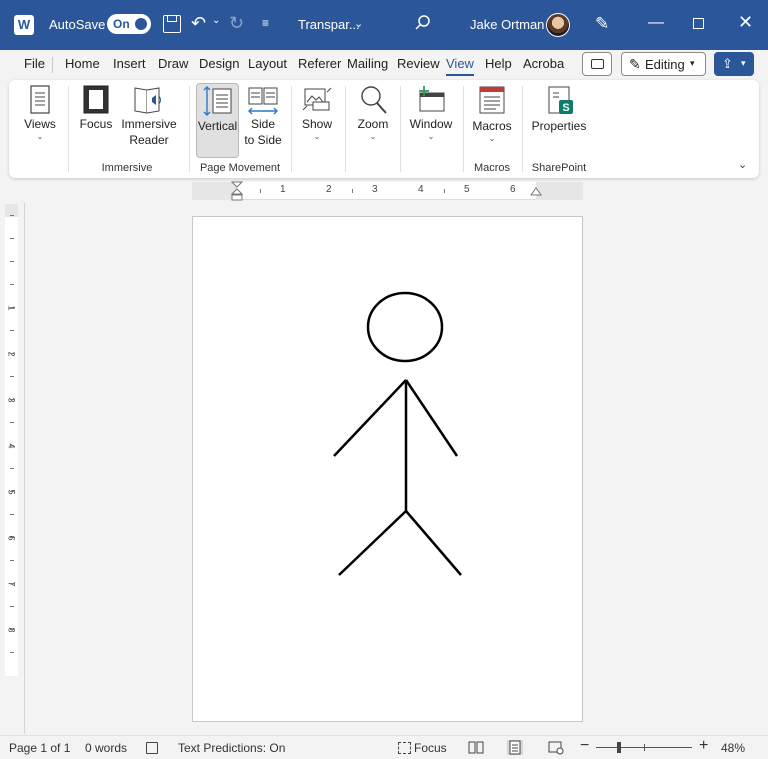  I want to click on tab-layout: Layout, so click(267, 63).